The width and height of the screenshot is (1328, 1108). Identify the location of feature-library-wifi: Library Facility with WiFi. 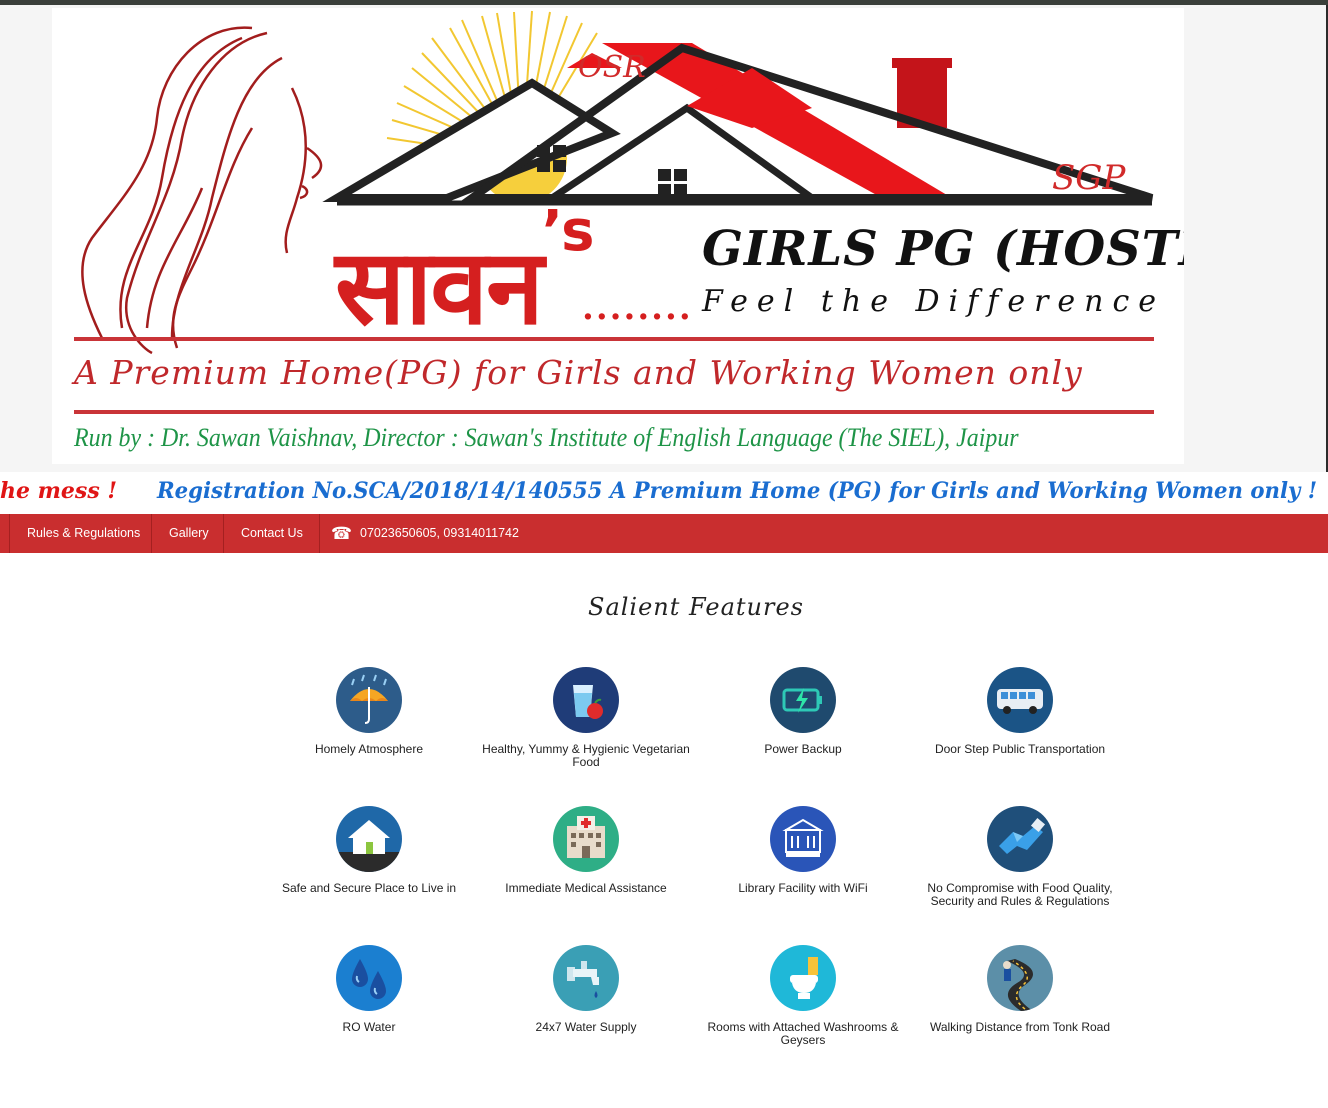
(803, 850).